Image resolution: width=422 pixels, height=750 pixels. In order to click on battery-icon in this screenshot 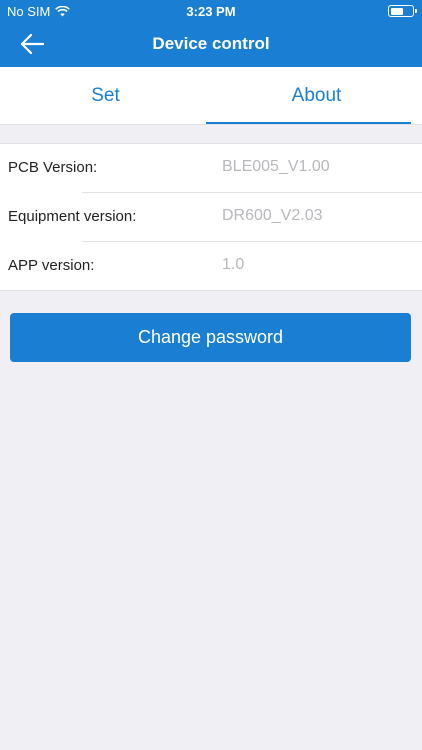, I will do `click(402, 11)`.